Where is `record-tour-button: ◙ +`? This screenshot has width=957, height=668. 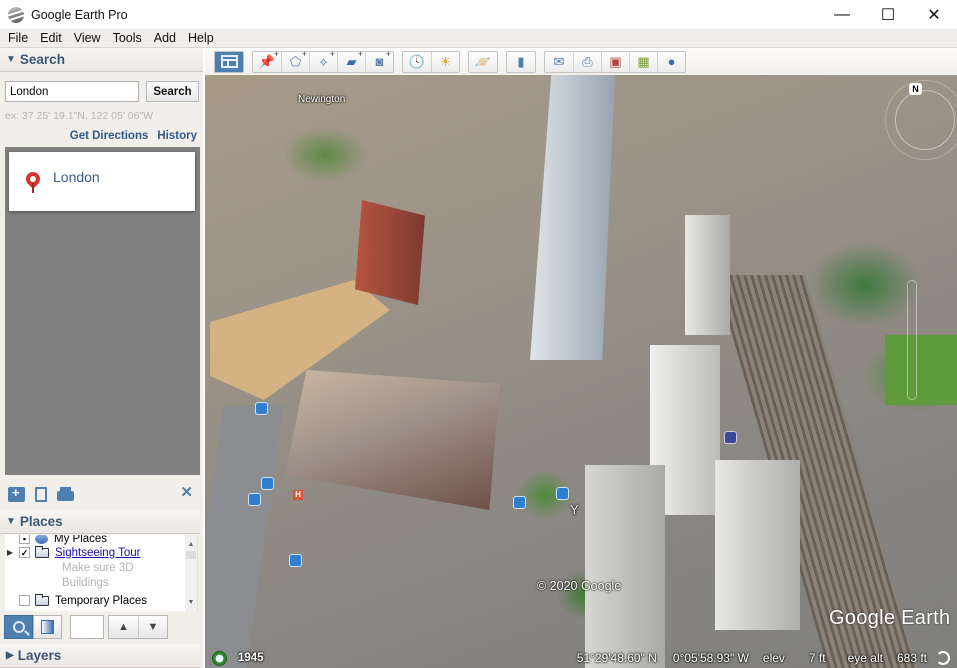
record-tour-button: ◙ + is located at coordinates (379, 60).